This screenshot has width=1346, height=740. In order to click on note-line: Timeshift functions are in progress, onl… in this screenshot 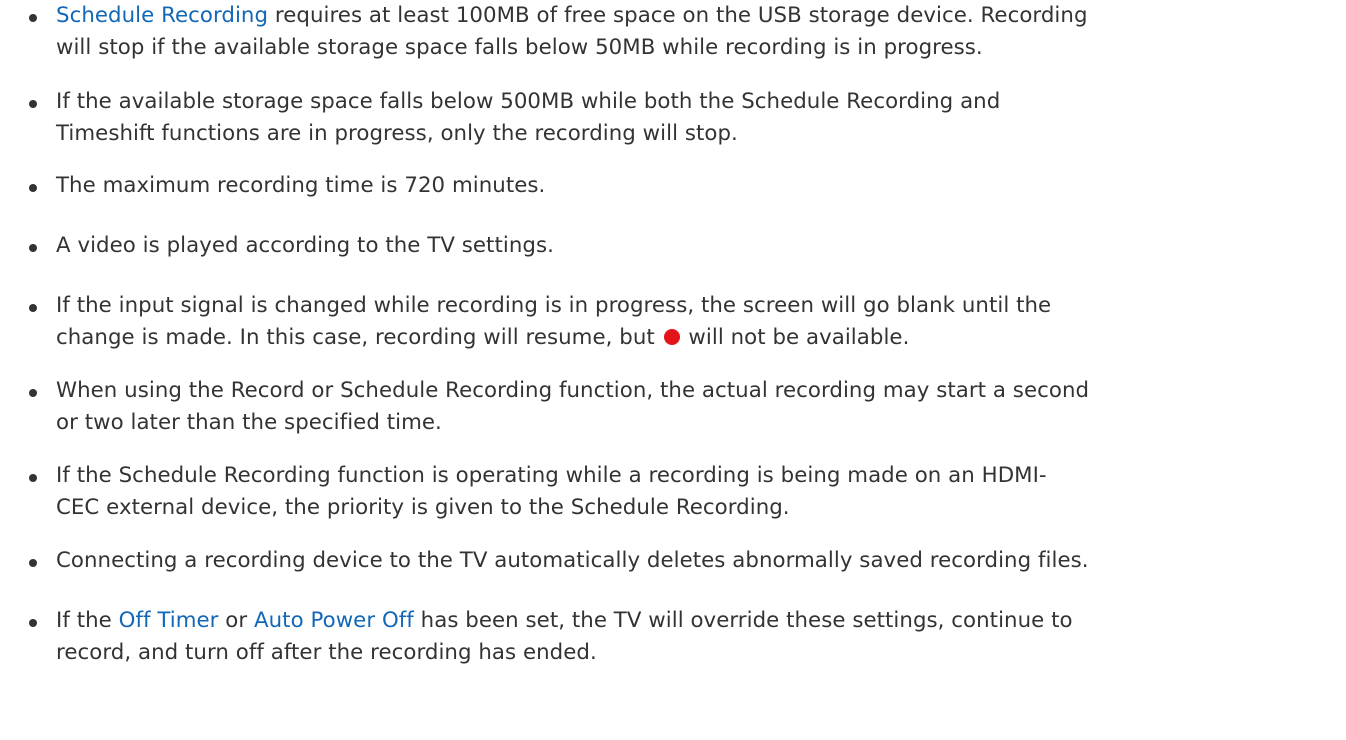, I will do `click(397, 133)`.